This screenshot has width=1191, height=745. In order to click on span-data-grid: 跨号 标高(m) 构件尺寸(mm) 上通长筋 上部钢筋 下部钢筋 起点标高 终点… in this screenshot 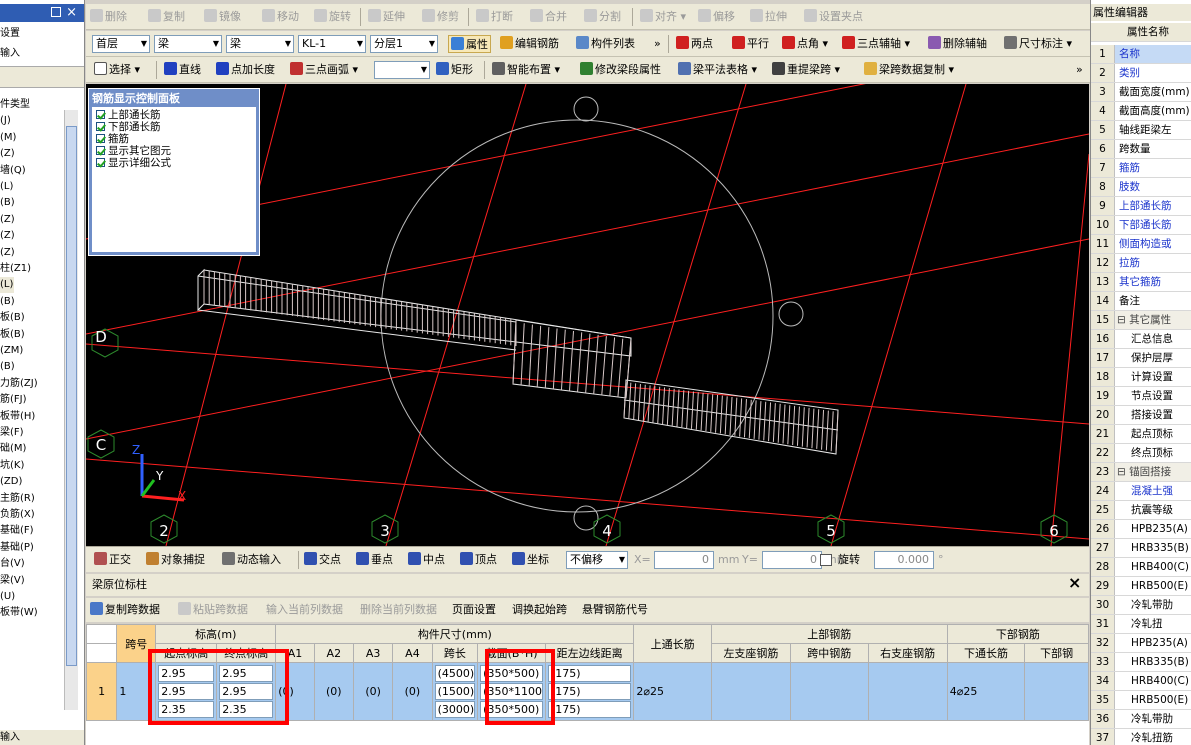, I will do `click(587, 684)`.